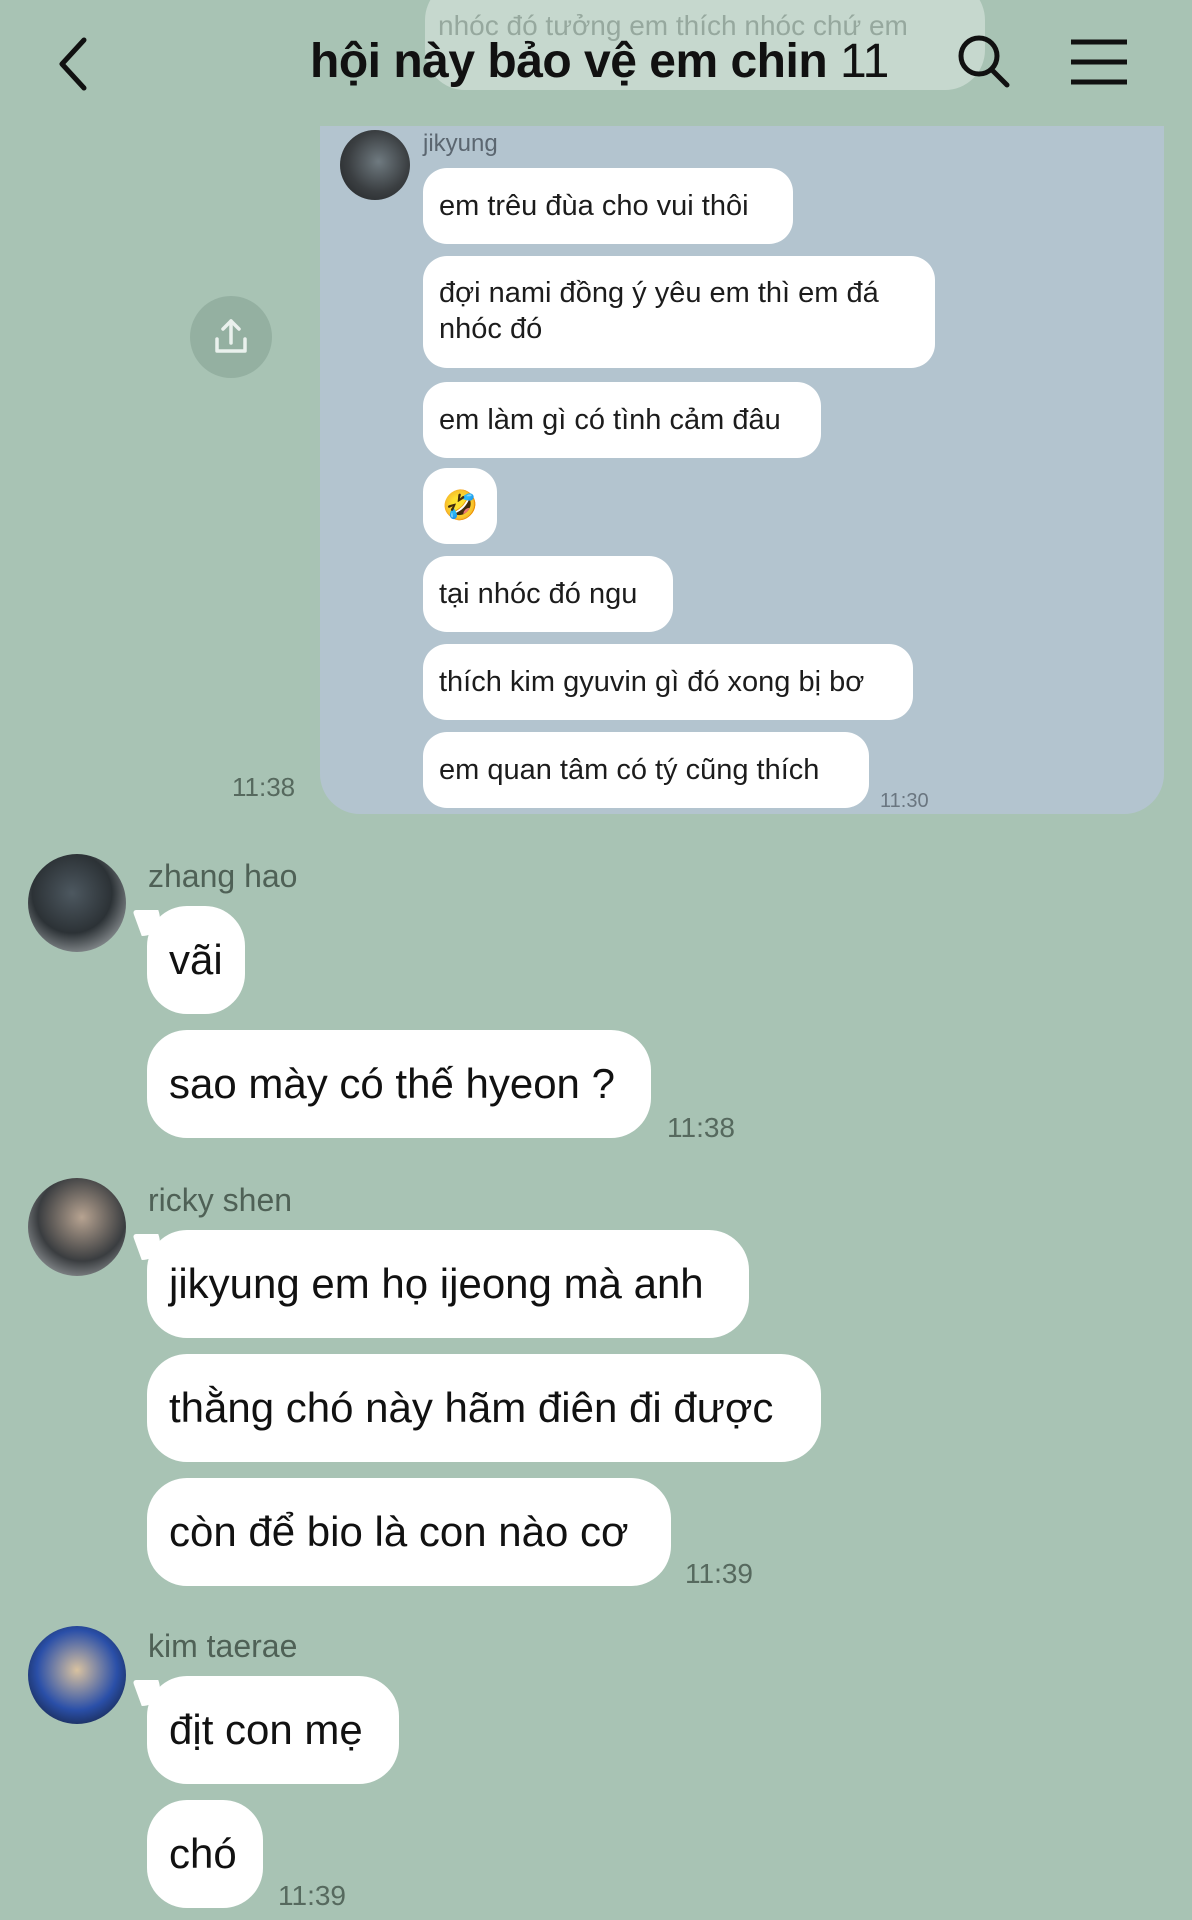 The image size is (1192, 1920). Describe the element at coordinates (608, 206) in the screenshot. I see `message-bubble: em trêu đùa cho vui thôi` at that location.